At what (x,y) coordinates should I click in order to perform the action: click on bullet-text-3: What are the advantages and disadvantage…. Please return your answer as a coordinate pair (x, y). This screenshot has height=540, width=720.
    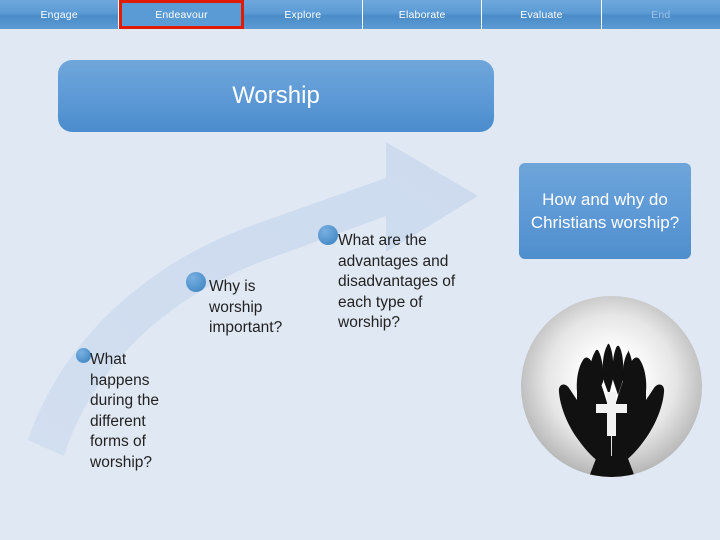
    Looking at the image, I should click on (397, 281).